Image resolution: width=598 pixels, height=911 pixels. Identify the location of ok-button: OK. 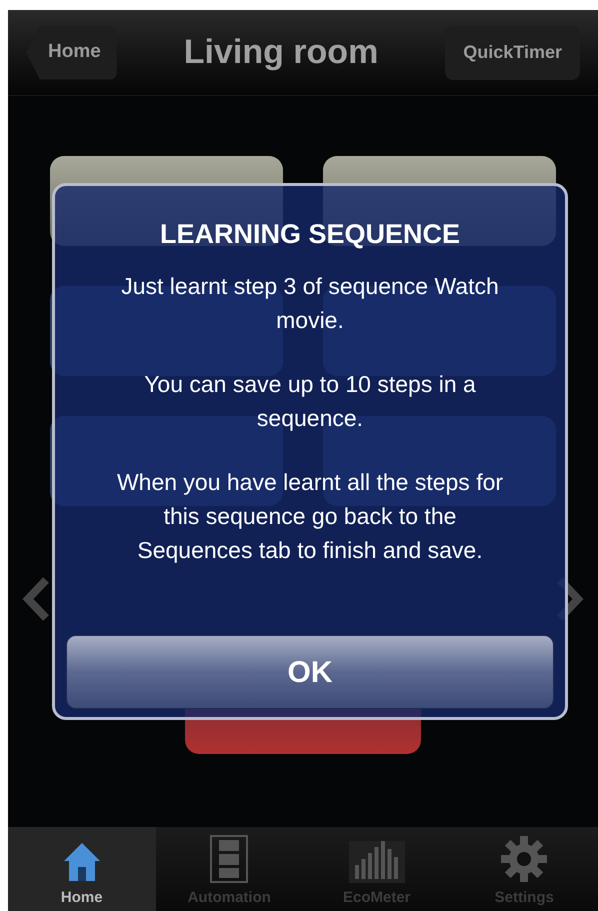
(310, 672).